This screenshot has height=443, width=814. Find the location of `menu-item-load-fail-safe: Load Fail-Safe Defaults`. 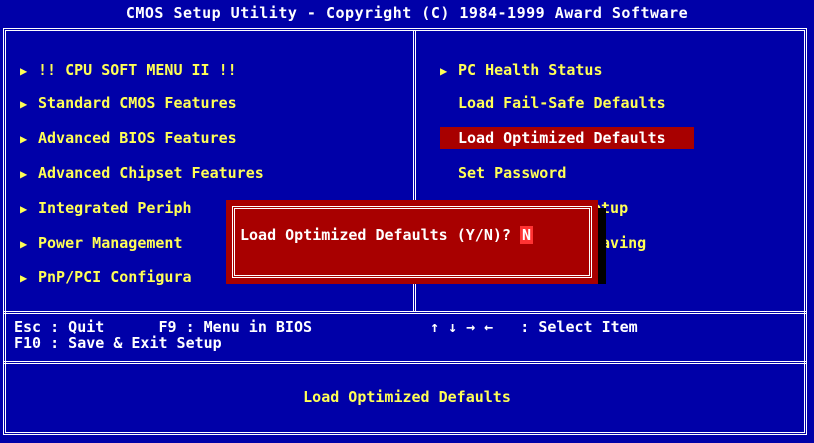

menu-item-load-fail-safe: Load Fail-Safe Defaults is located at coordinates (562, 103).